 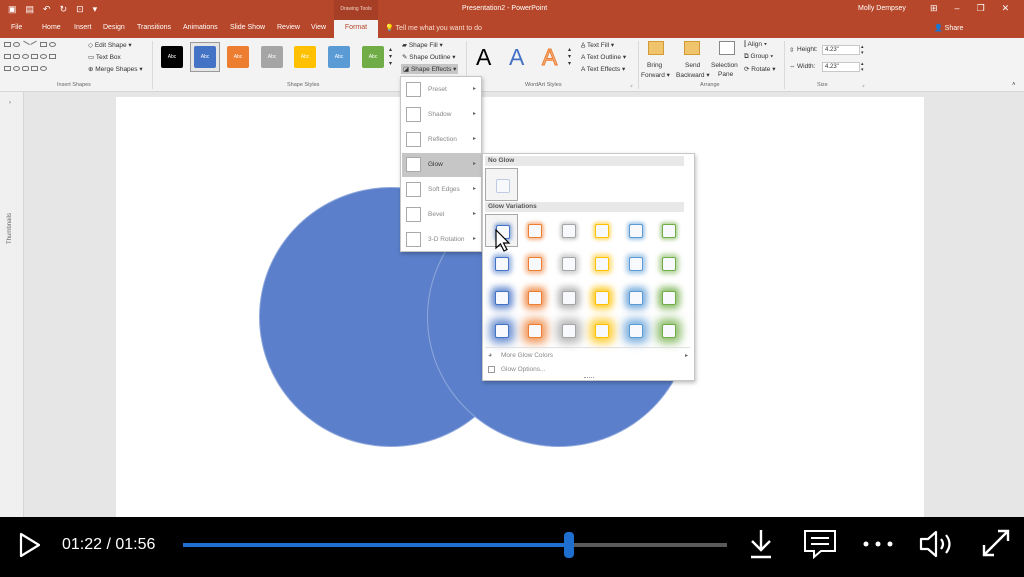 I want to click on merge-shapes-button: ⊕ Merge Shapes ▾, so click(x=115, y=69).